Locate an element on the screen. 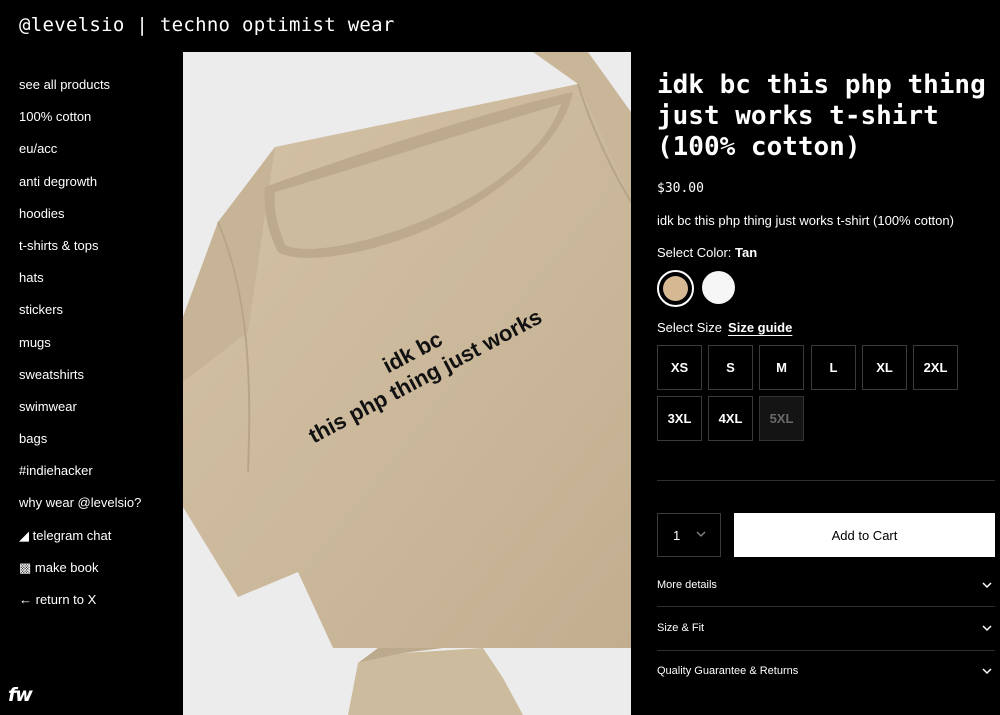  size-option-s: S is located at coordinates (730, 367).